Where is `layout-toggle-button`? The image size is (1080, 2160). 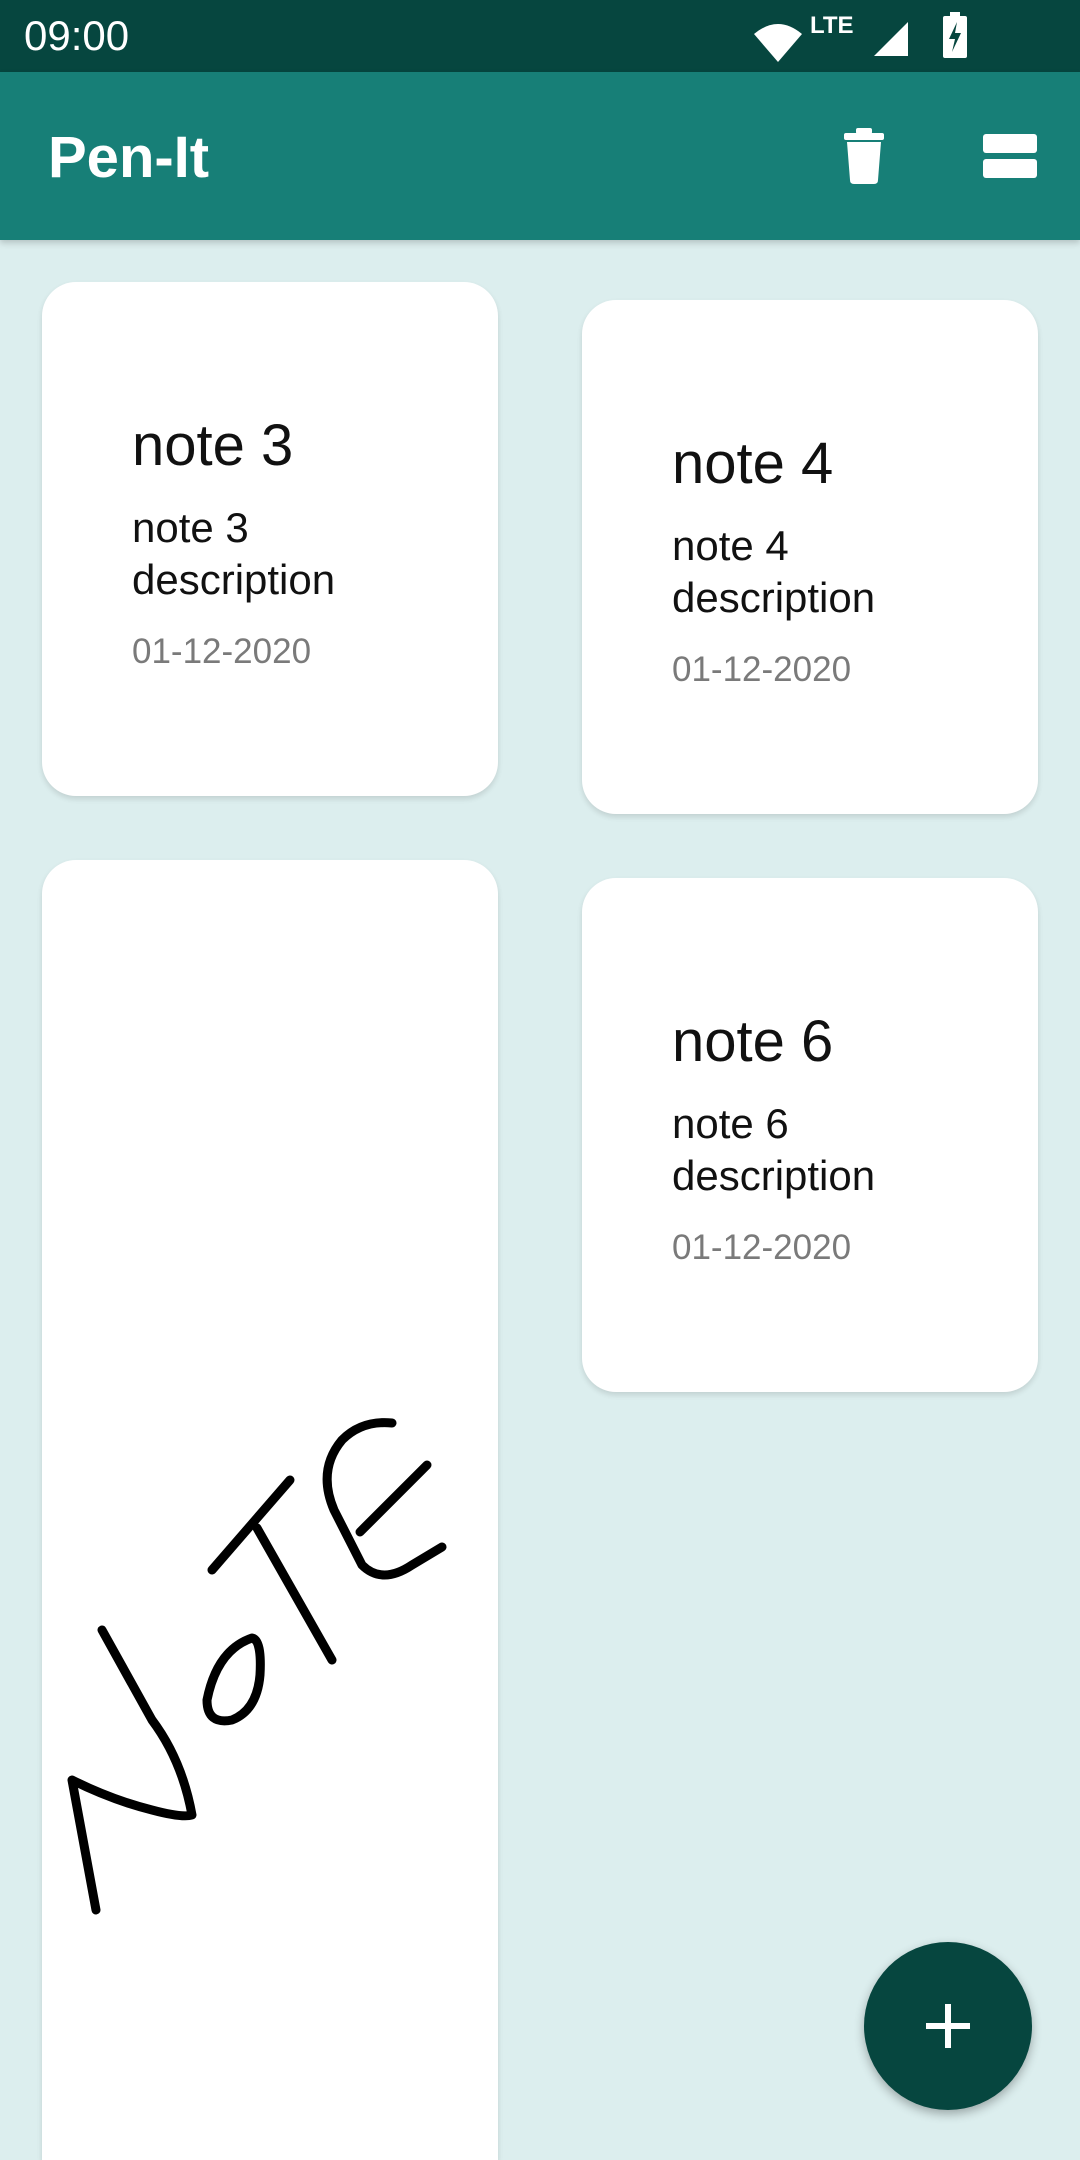 layout-toggle-button is located at coordinates (1010, 156).